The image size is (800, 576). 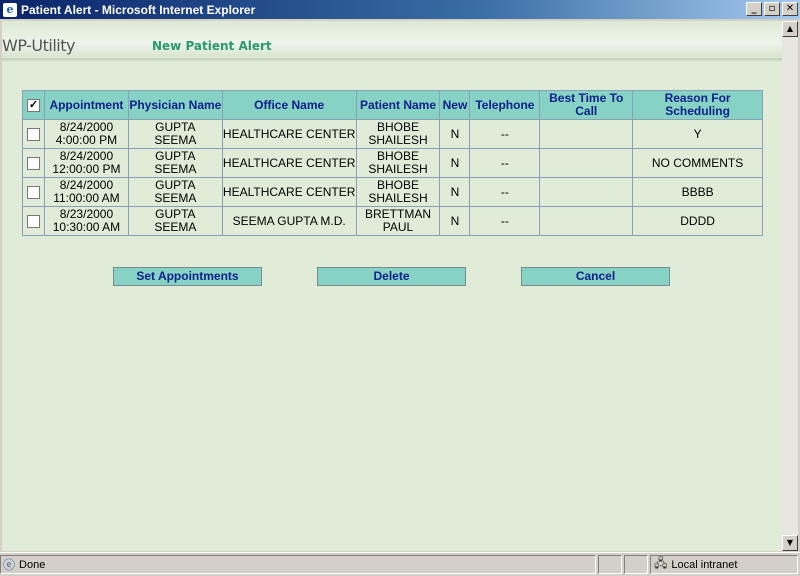 I want to click on status-pane-main: ⓔ Done, so click(x=298, y=564).